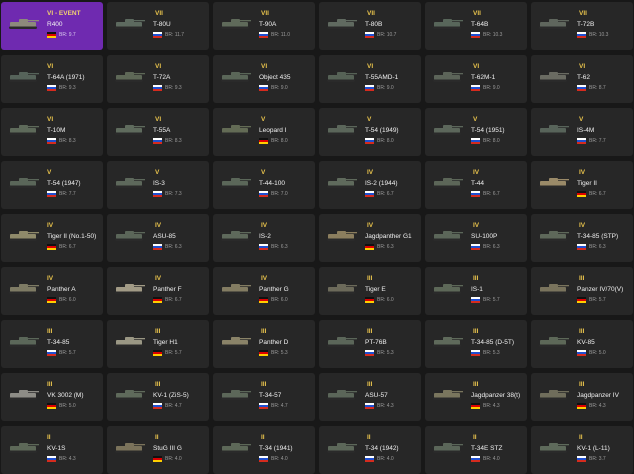  What do you see at coordinates (586, 24) in the screenshot?
I see `vehicle-name: T-72B` at bounding box center [586, 24].